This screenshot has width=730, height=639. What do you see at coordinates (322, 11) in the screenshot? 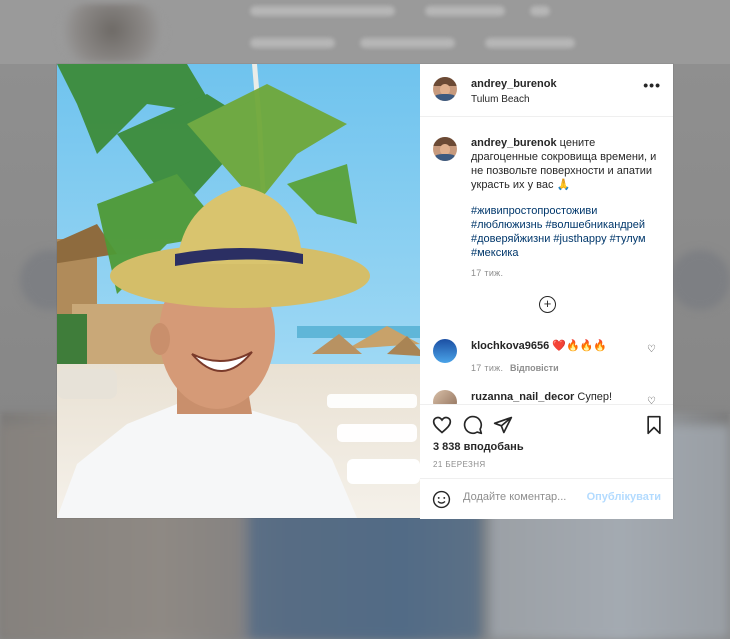
I see `background-username` at bounding box center [322, 11].